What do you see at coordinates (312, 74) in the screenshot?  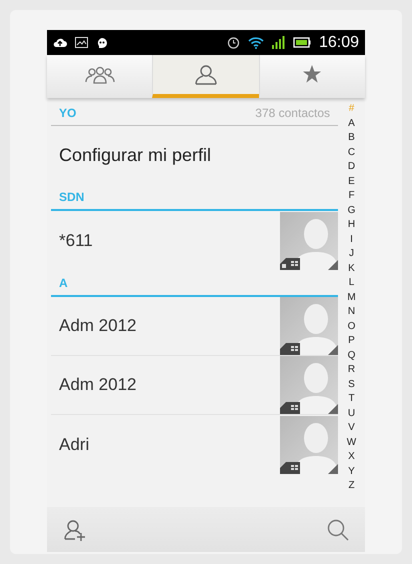 I see `star-icon` at bounding box center [312, 74].